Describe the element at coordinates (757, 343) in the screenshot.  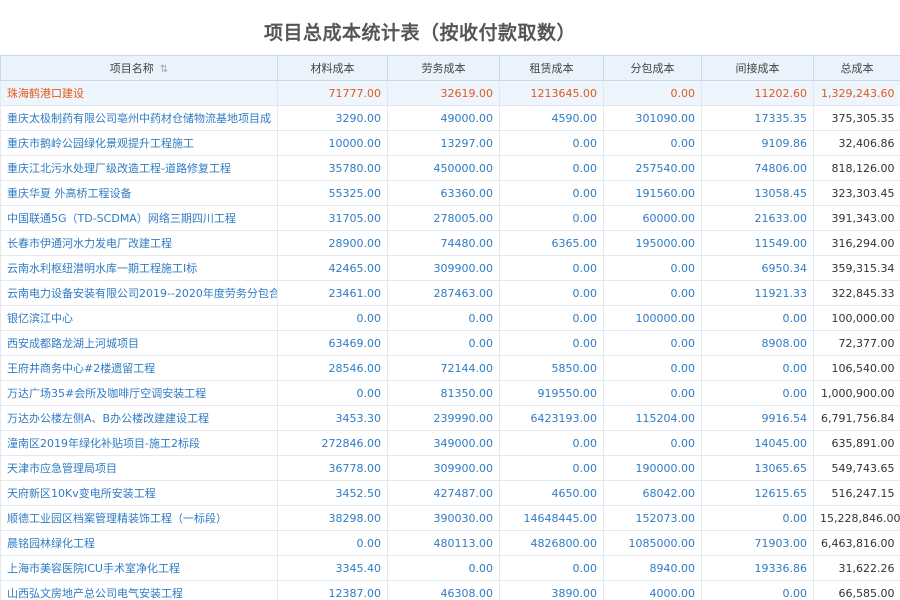
I see `cell-indirect-cost: 8908.00` at that location.